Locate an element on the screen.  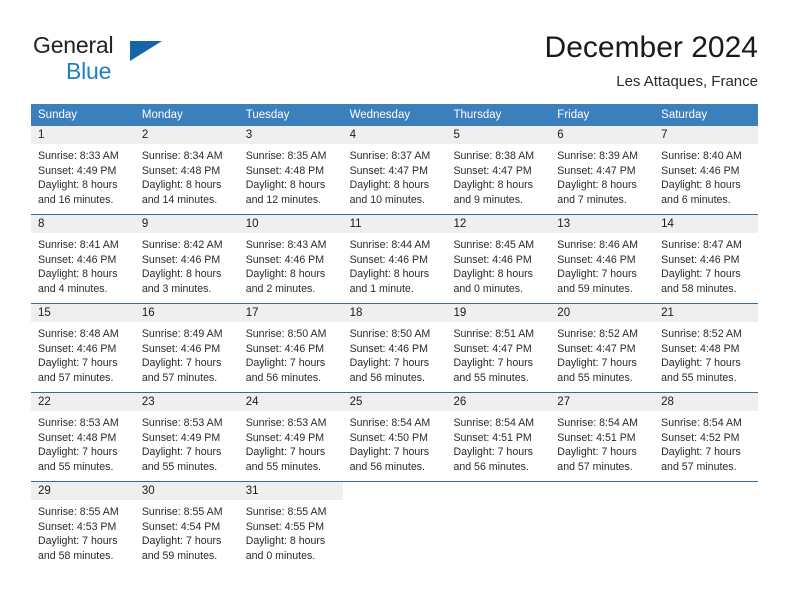
daylight-text-line2: and 0 minutes. is located at coordinates (488, 288).